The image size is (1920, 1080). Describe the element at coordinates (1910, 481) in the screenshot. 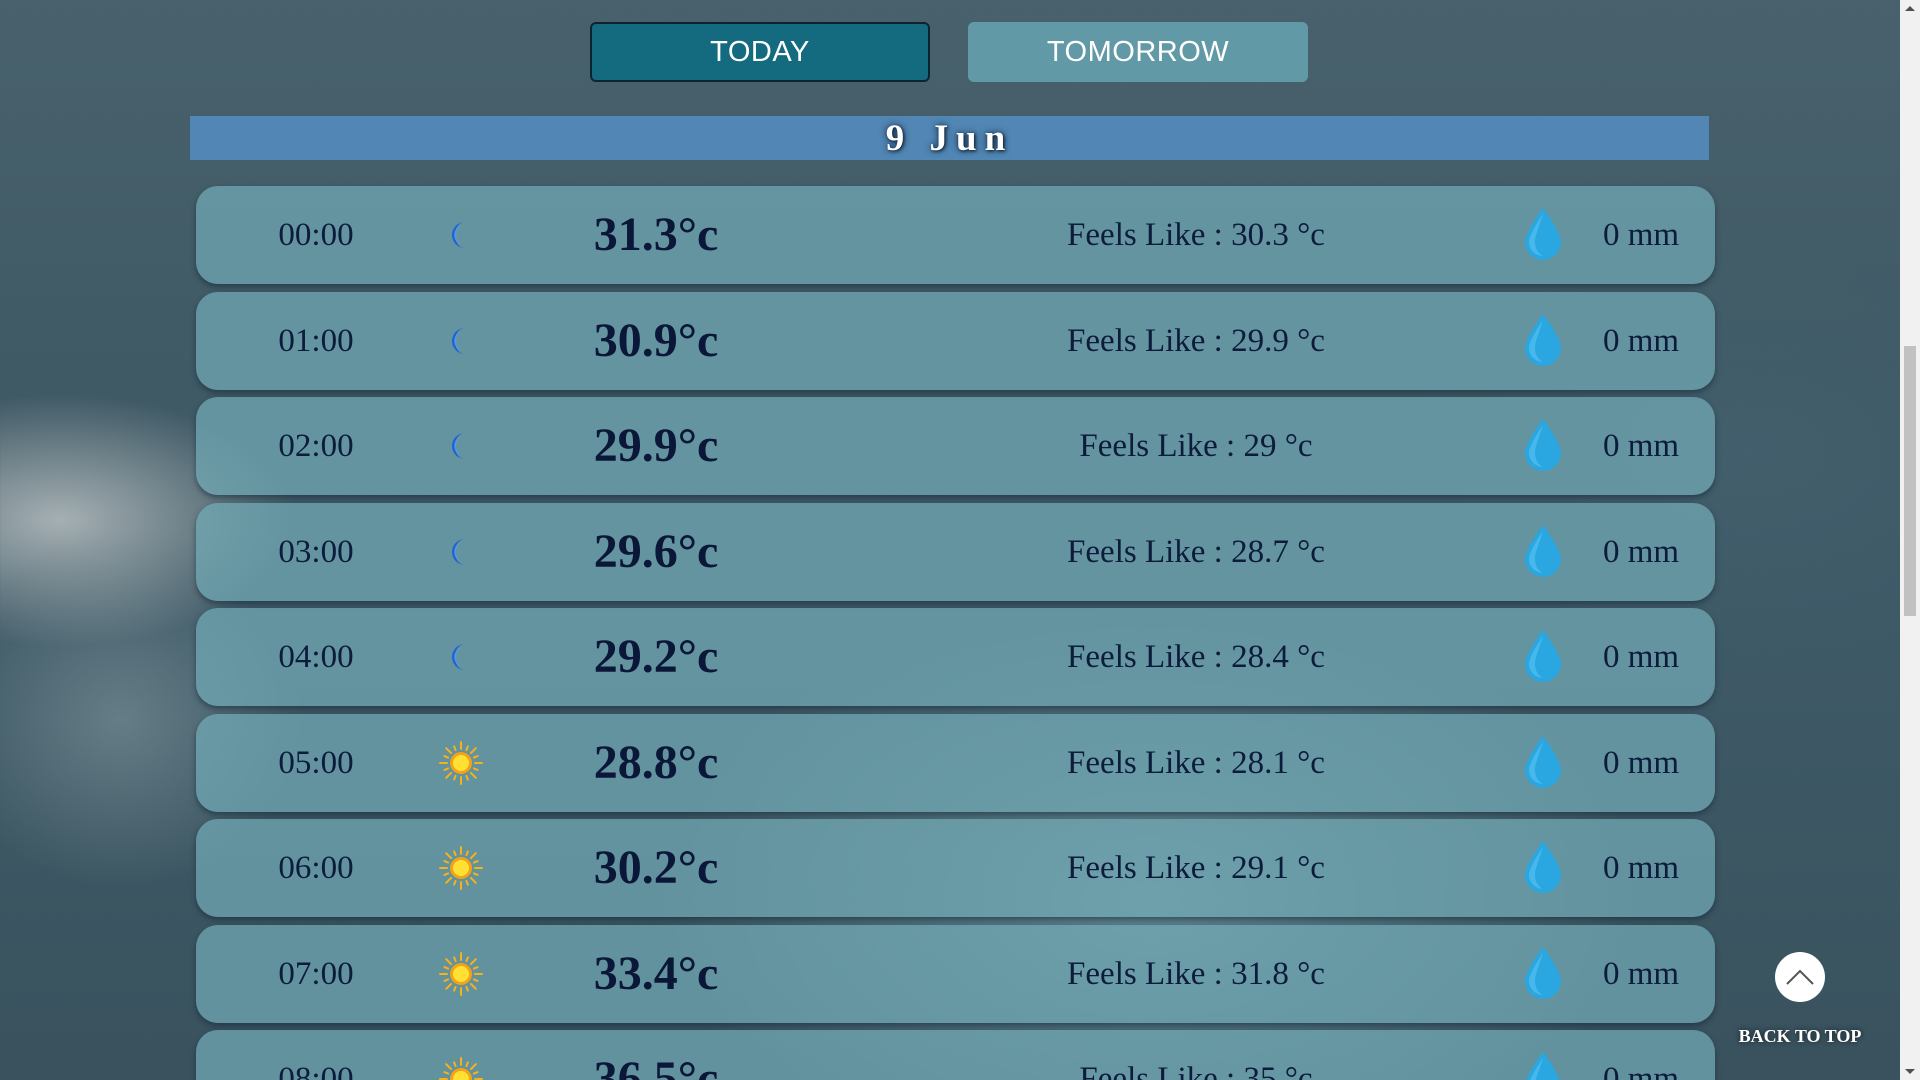

I see `scrollbar-thumb` at that location.